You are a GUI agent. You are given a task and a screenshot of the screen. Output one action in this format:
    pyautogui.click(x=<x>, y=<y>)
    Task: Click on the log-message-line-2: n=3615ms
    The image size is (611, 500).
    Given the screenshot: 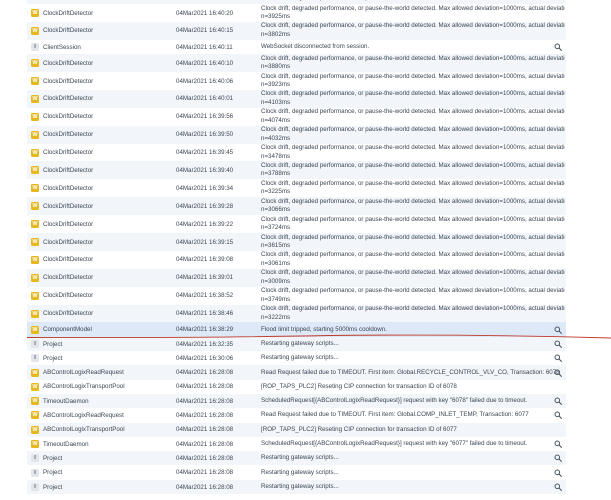 What is the action you would take?
    pyautogui.click(x=276, y=245)
    